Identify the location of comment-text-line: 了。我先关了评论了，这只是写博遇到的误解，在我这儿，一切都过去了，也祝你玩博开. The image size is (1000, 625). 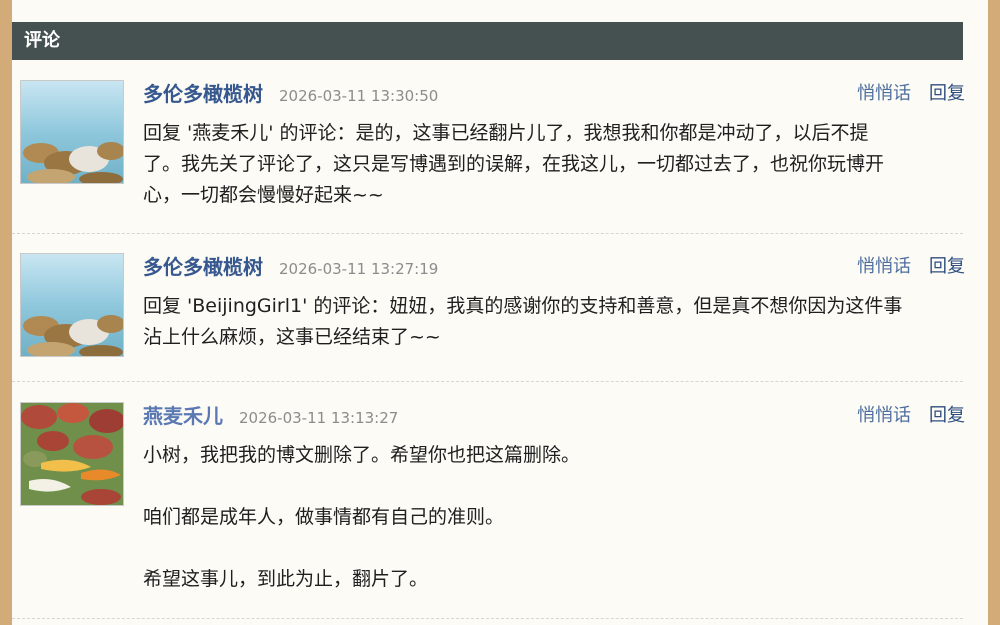
(514, 164).